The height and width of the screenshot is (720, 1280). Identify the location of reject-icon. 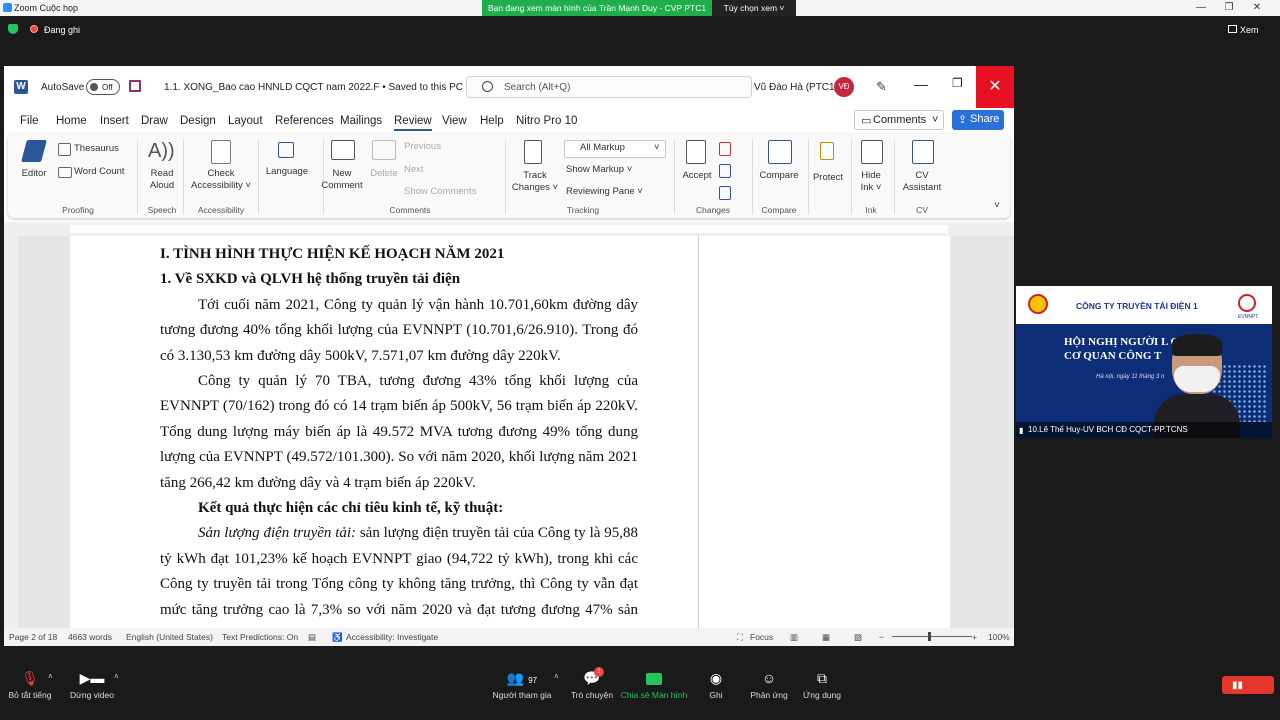
(725, 149).